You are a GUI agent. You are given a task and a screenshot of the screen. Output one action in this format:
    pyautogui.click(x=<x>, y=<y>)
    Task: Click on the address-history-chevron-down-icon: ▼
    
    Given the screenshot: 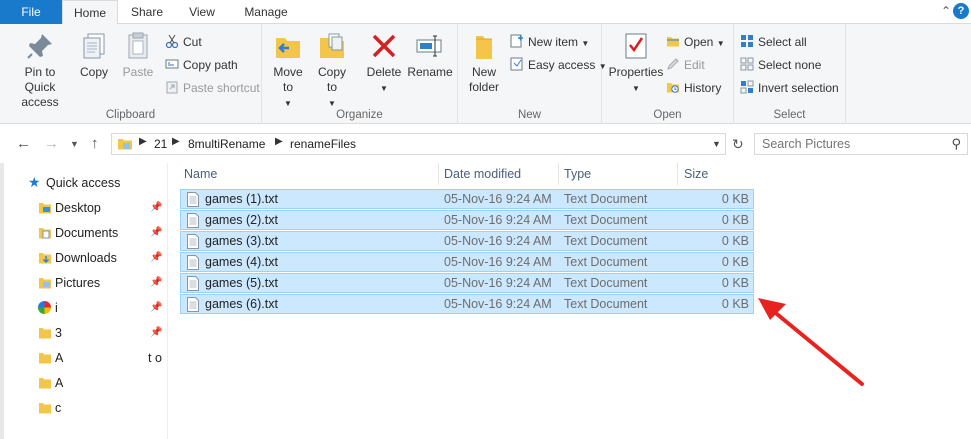 What is the action you would take?
    pyautogui.click(x=716, y=144)
    